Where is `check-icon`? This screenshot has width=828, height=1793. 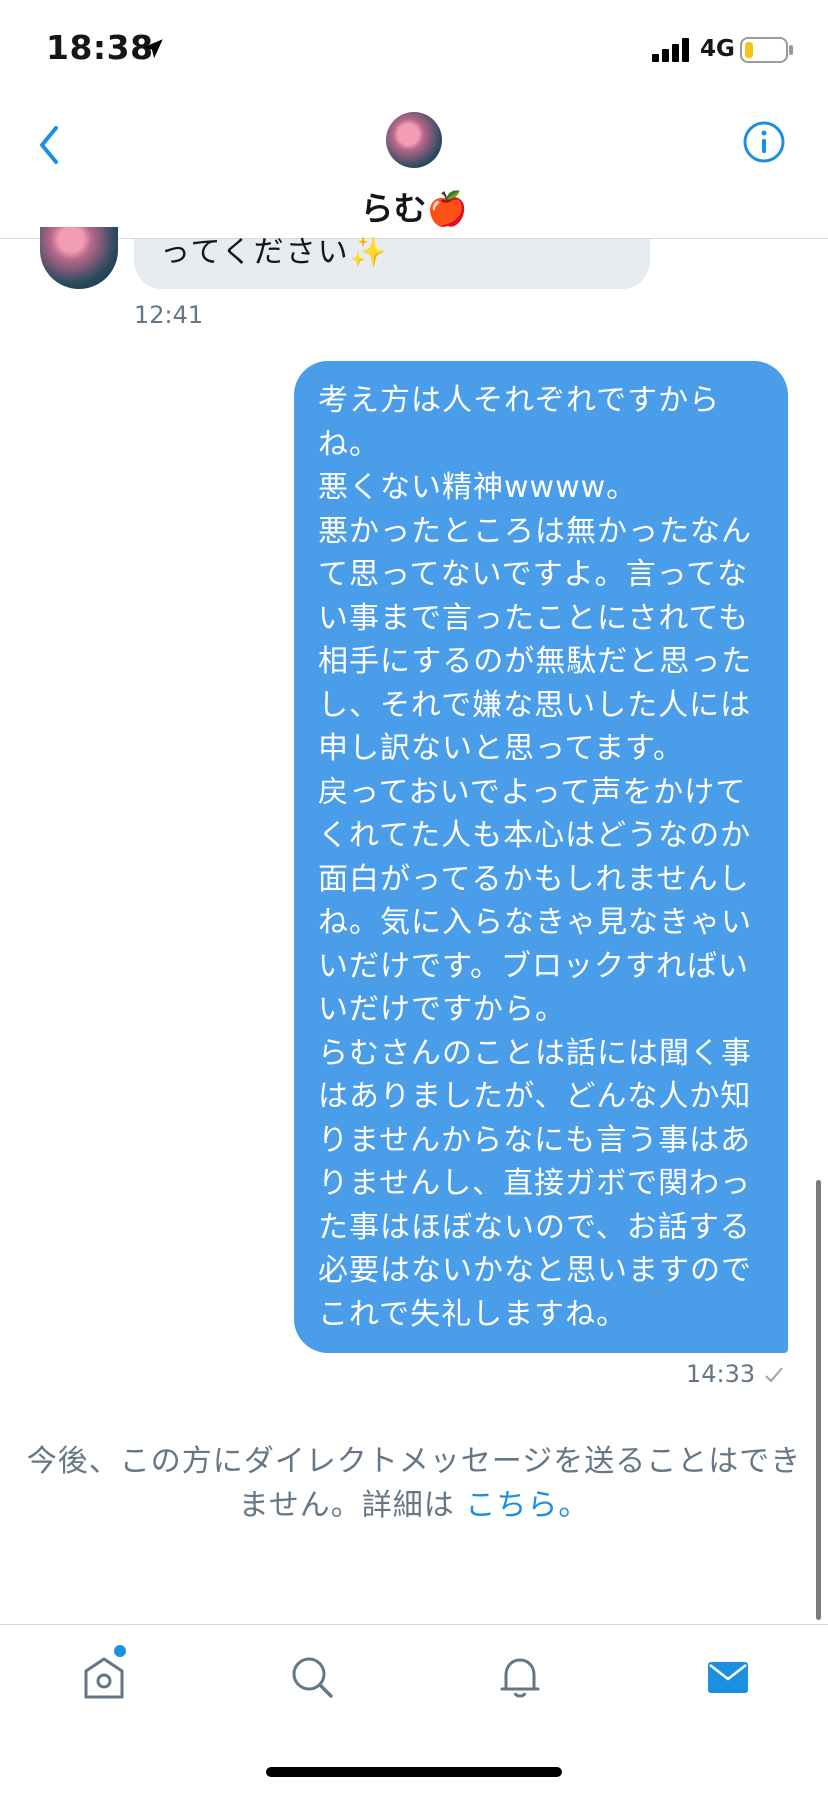
check-icon is located at coordinates (774, 1375).